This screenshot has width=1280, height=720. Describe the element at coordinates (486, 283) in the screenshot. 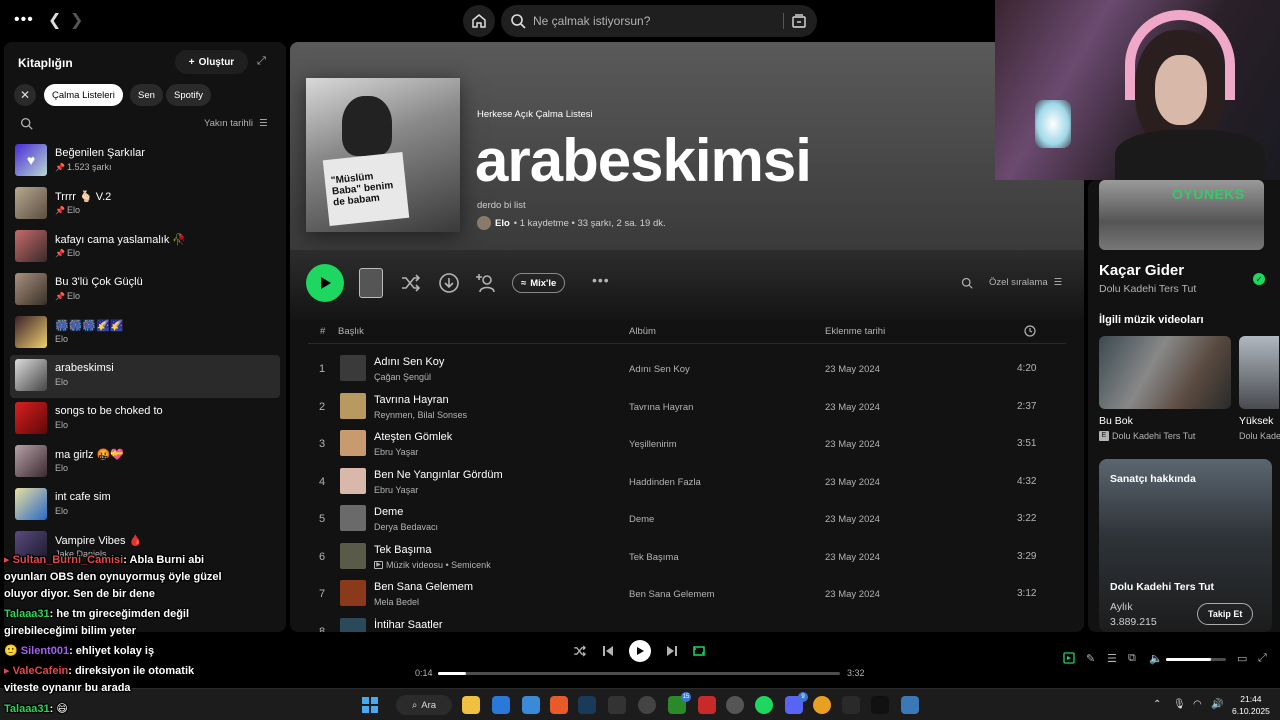

I see `add-user-icon` at that location.